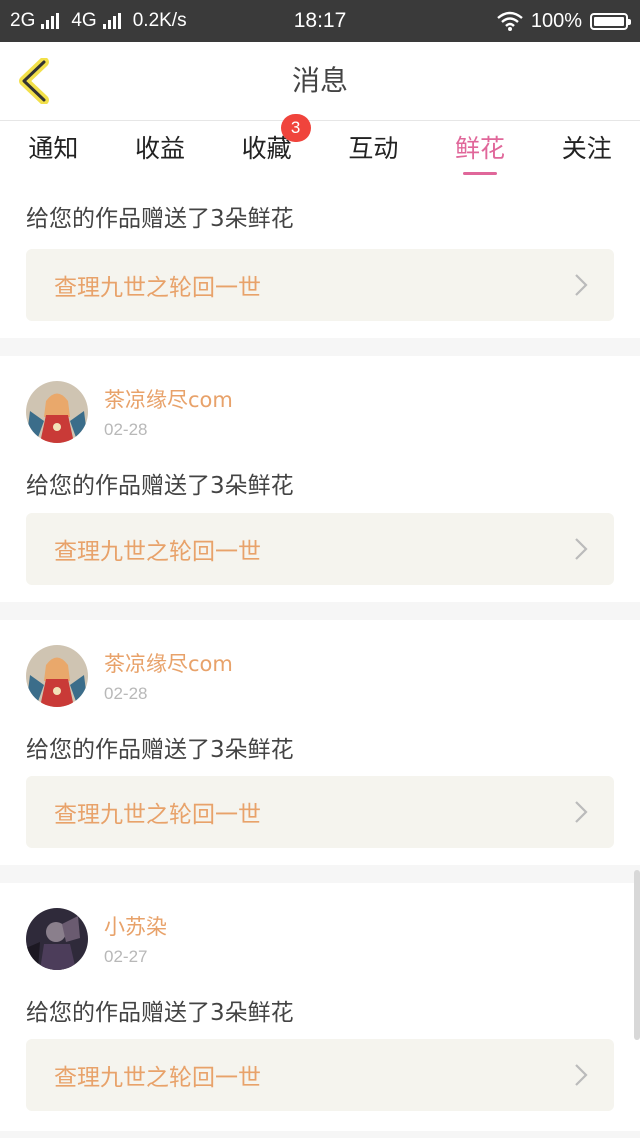 The width and height of the screenshot is (640, 1138). I want to click on list-item: 给您的作品赠送了3朵鲜花 查理九世之轮回一世, so click(320, 259).